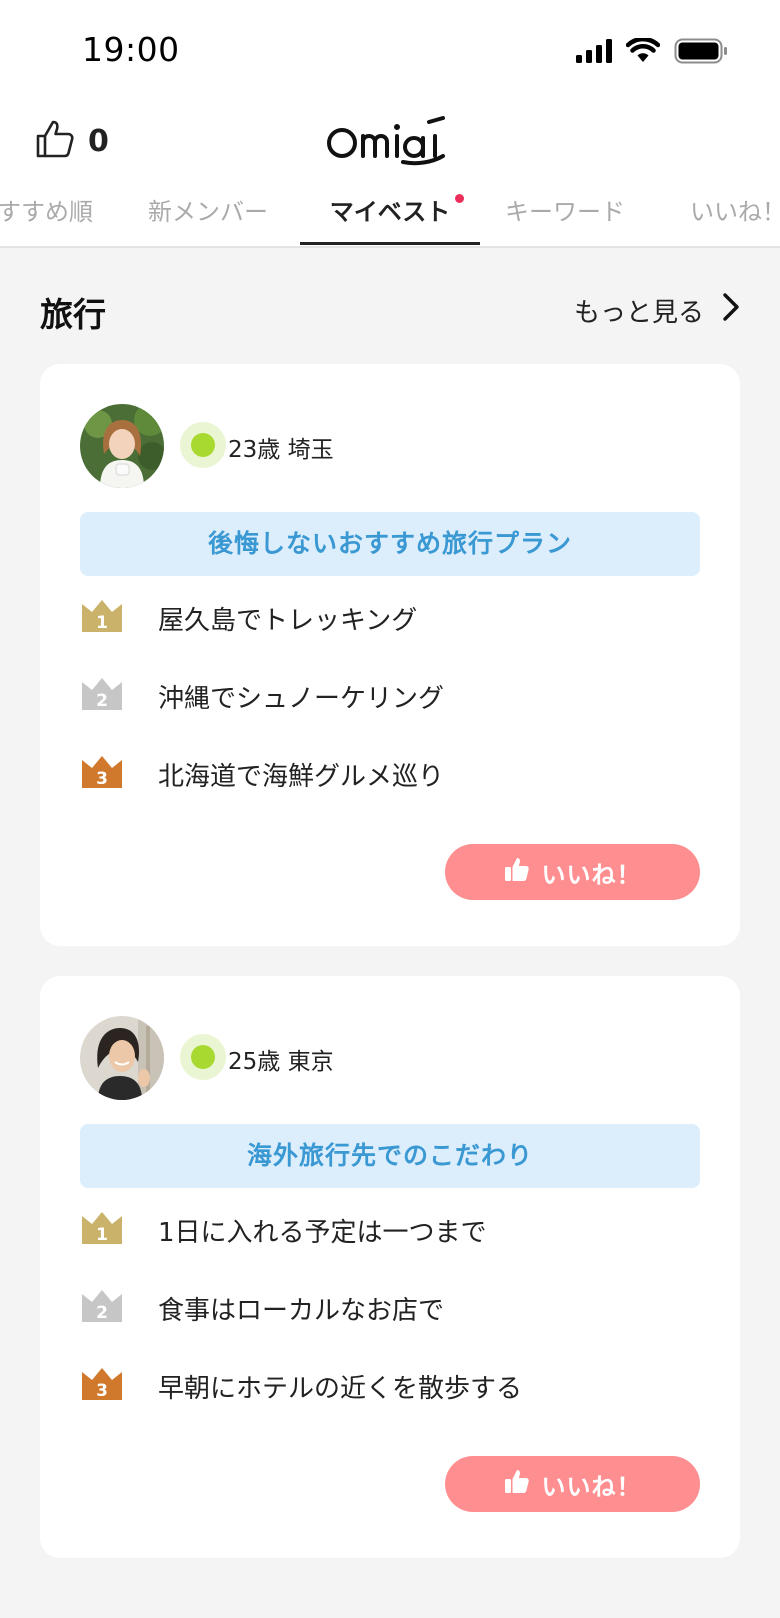 The width and height of the screenshot is (780, 1618). Describe the element at coordinates (638, 313) in the screenshot. I see `see-more-label: もっと見る` at that location.